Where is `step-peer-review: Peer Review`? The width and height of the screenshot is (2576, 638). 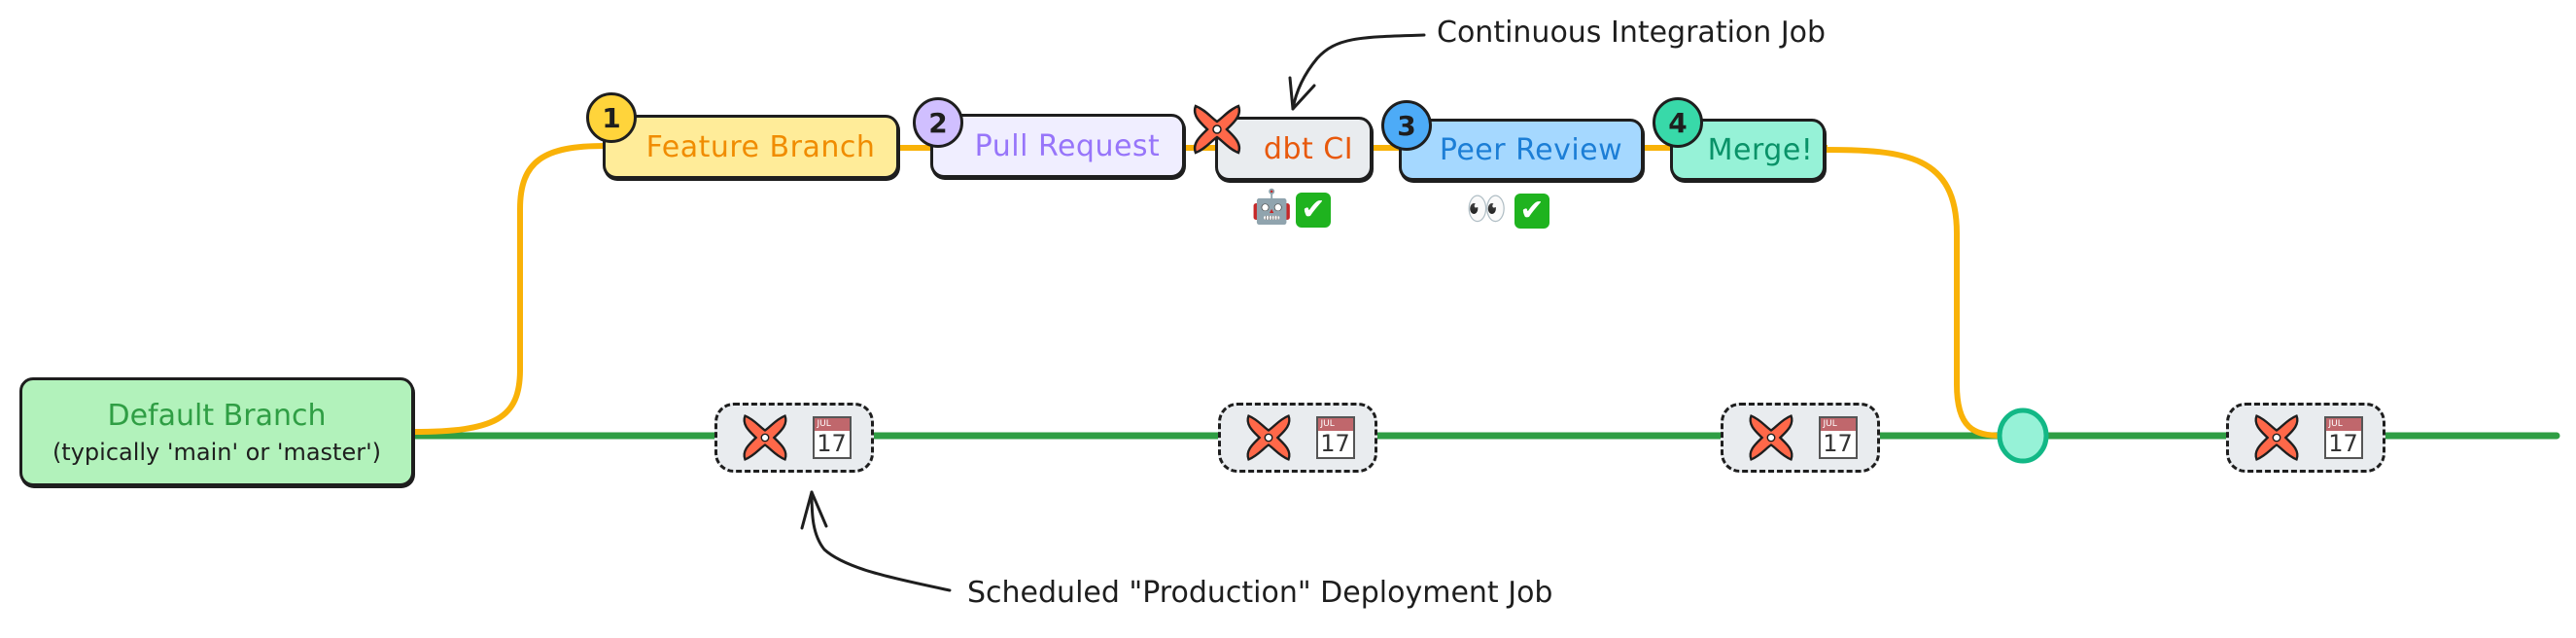
step-peer-review: Peer Review is located at coordinates (1521, 150).